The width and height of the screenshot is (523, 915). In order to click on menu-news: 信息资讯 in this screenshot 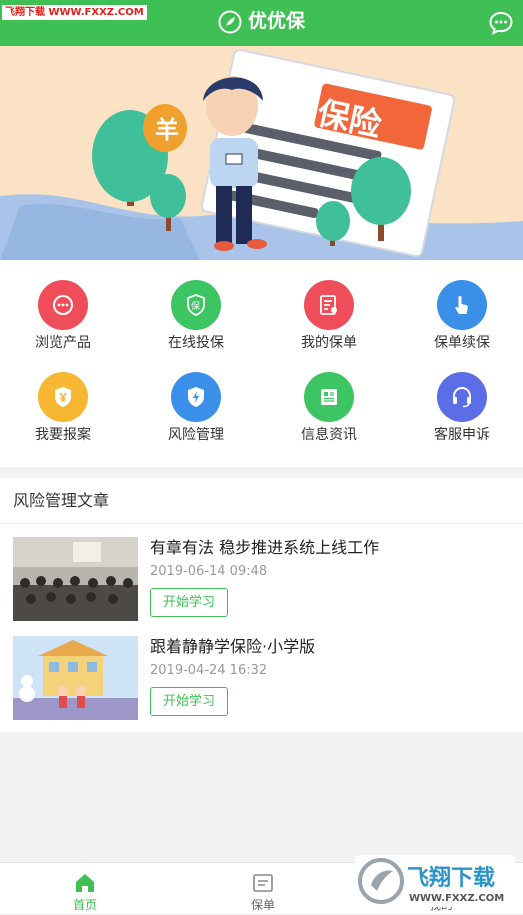, I will do `click(329, 397)`.